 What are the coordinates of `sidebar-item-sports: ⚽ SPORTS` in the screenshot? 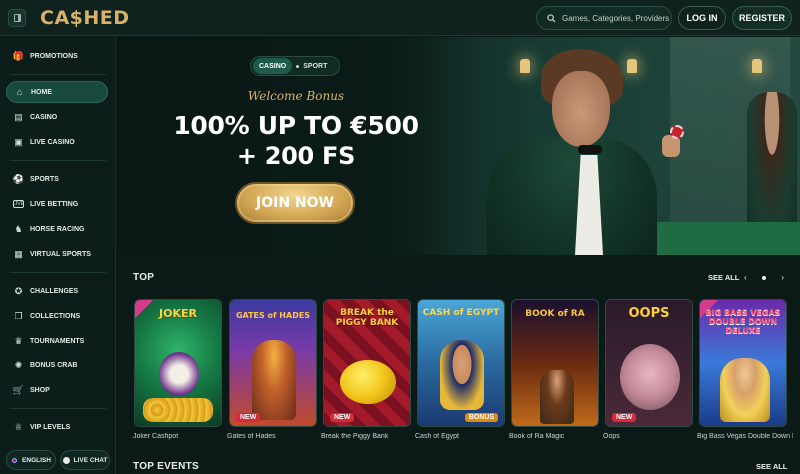 It's located at (57, 179).